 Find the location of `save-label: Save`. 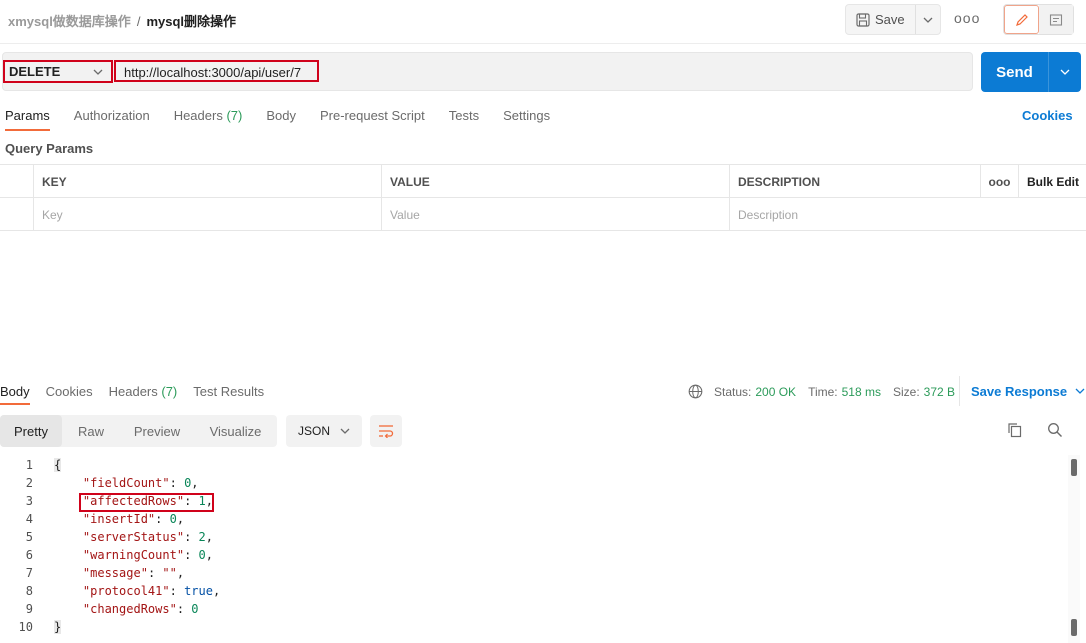

save-label: Save is located at coordinates (890, 19).